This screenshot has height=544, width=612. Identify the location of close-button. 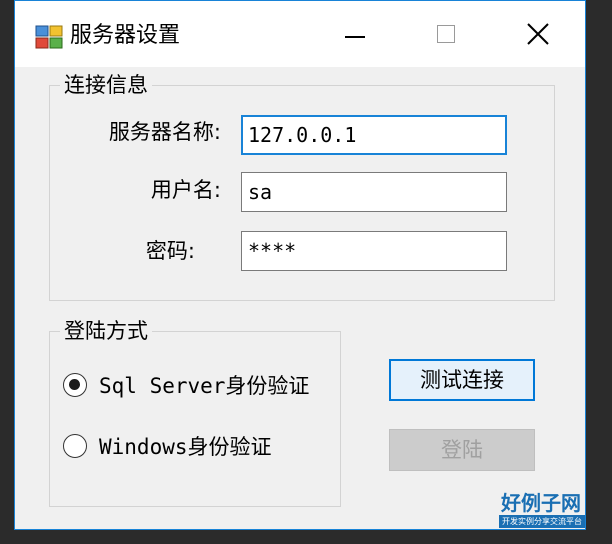
(538, 34).